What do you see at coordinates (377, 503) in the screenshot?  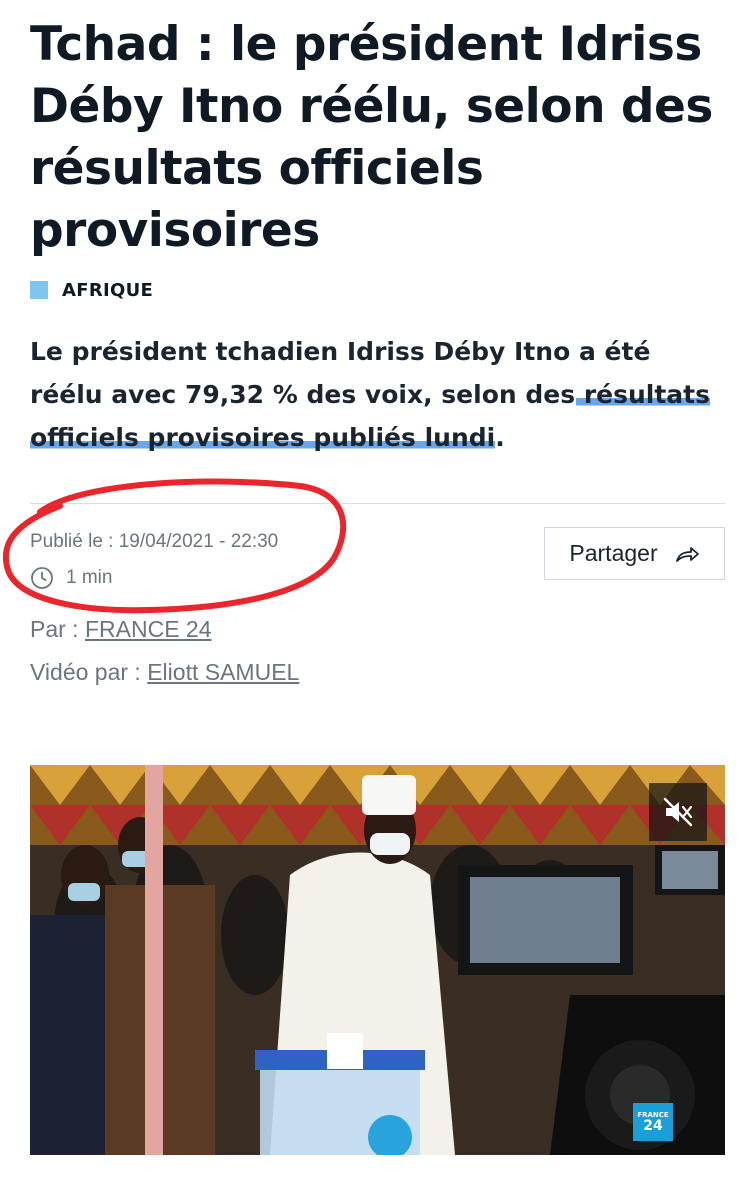 I see `divider` at bounding box center [377, 503].